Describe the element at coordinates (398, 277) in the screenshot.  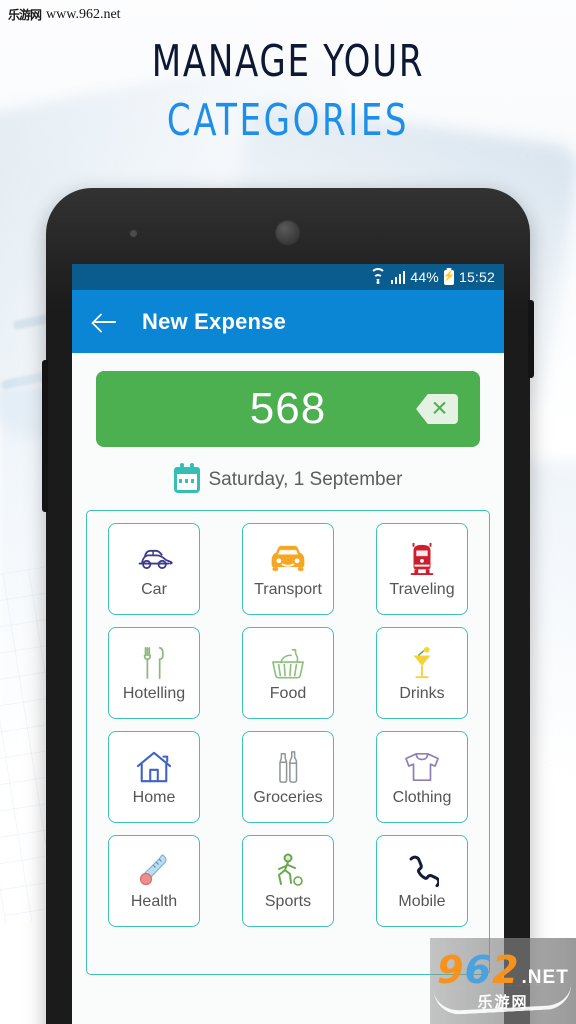
I see `signal-icon` at that location.